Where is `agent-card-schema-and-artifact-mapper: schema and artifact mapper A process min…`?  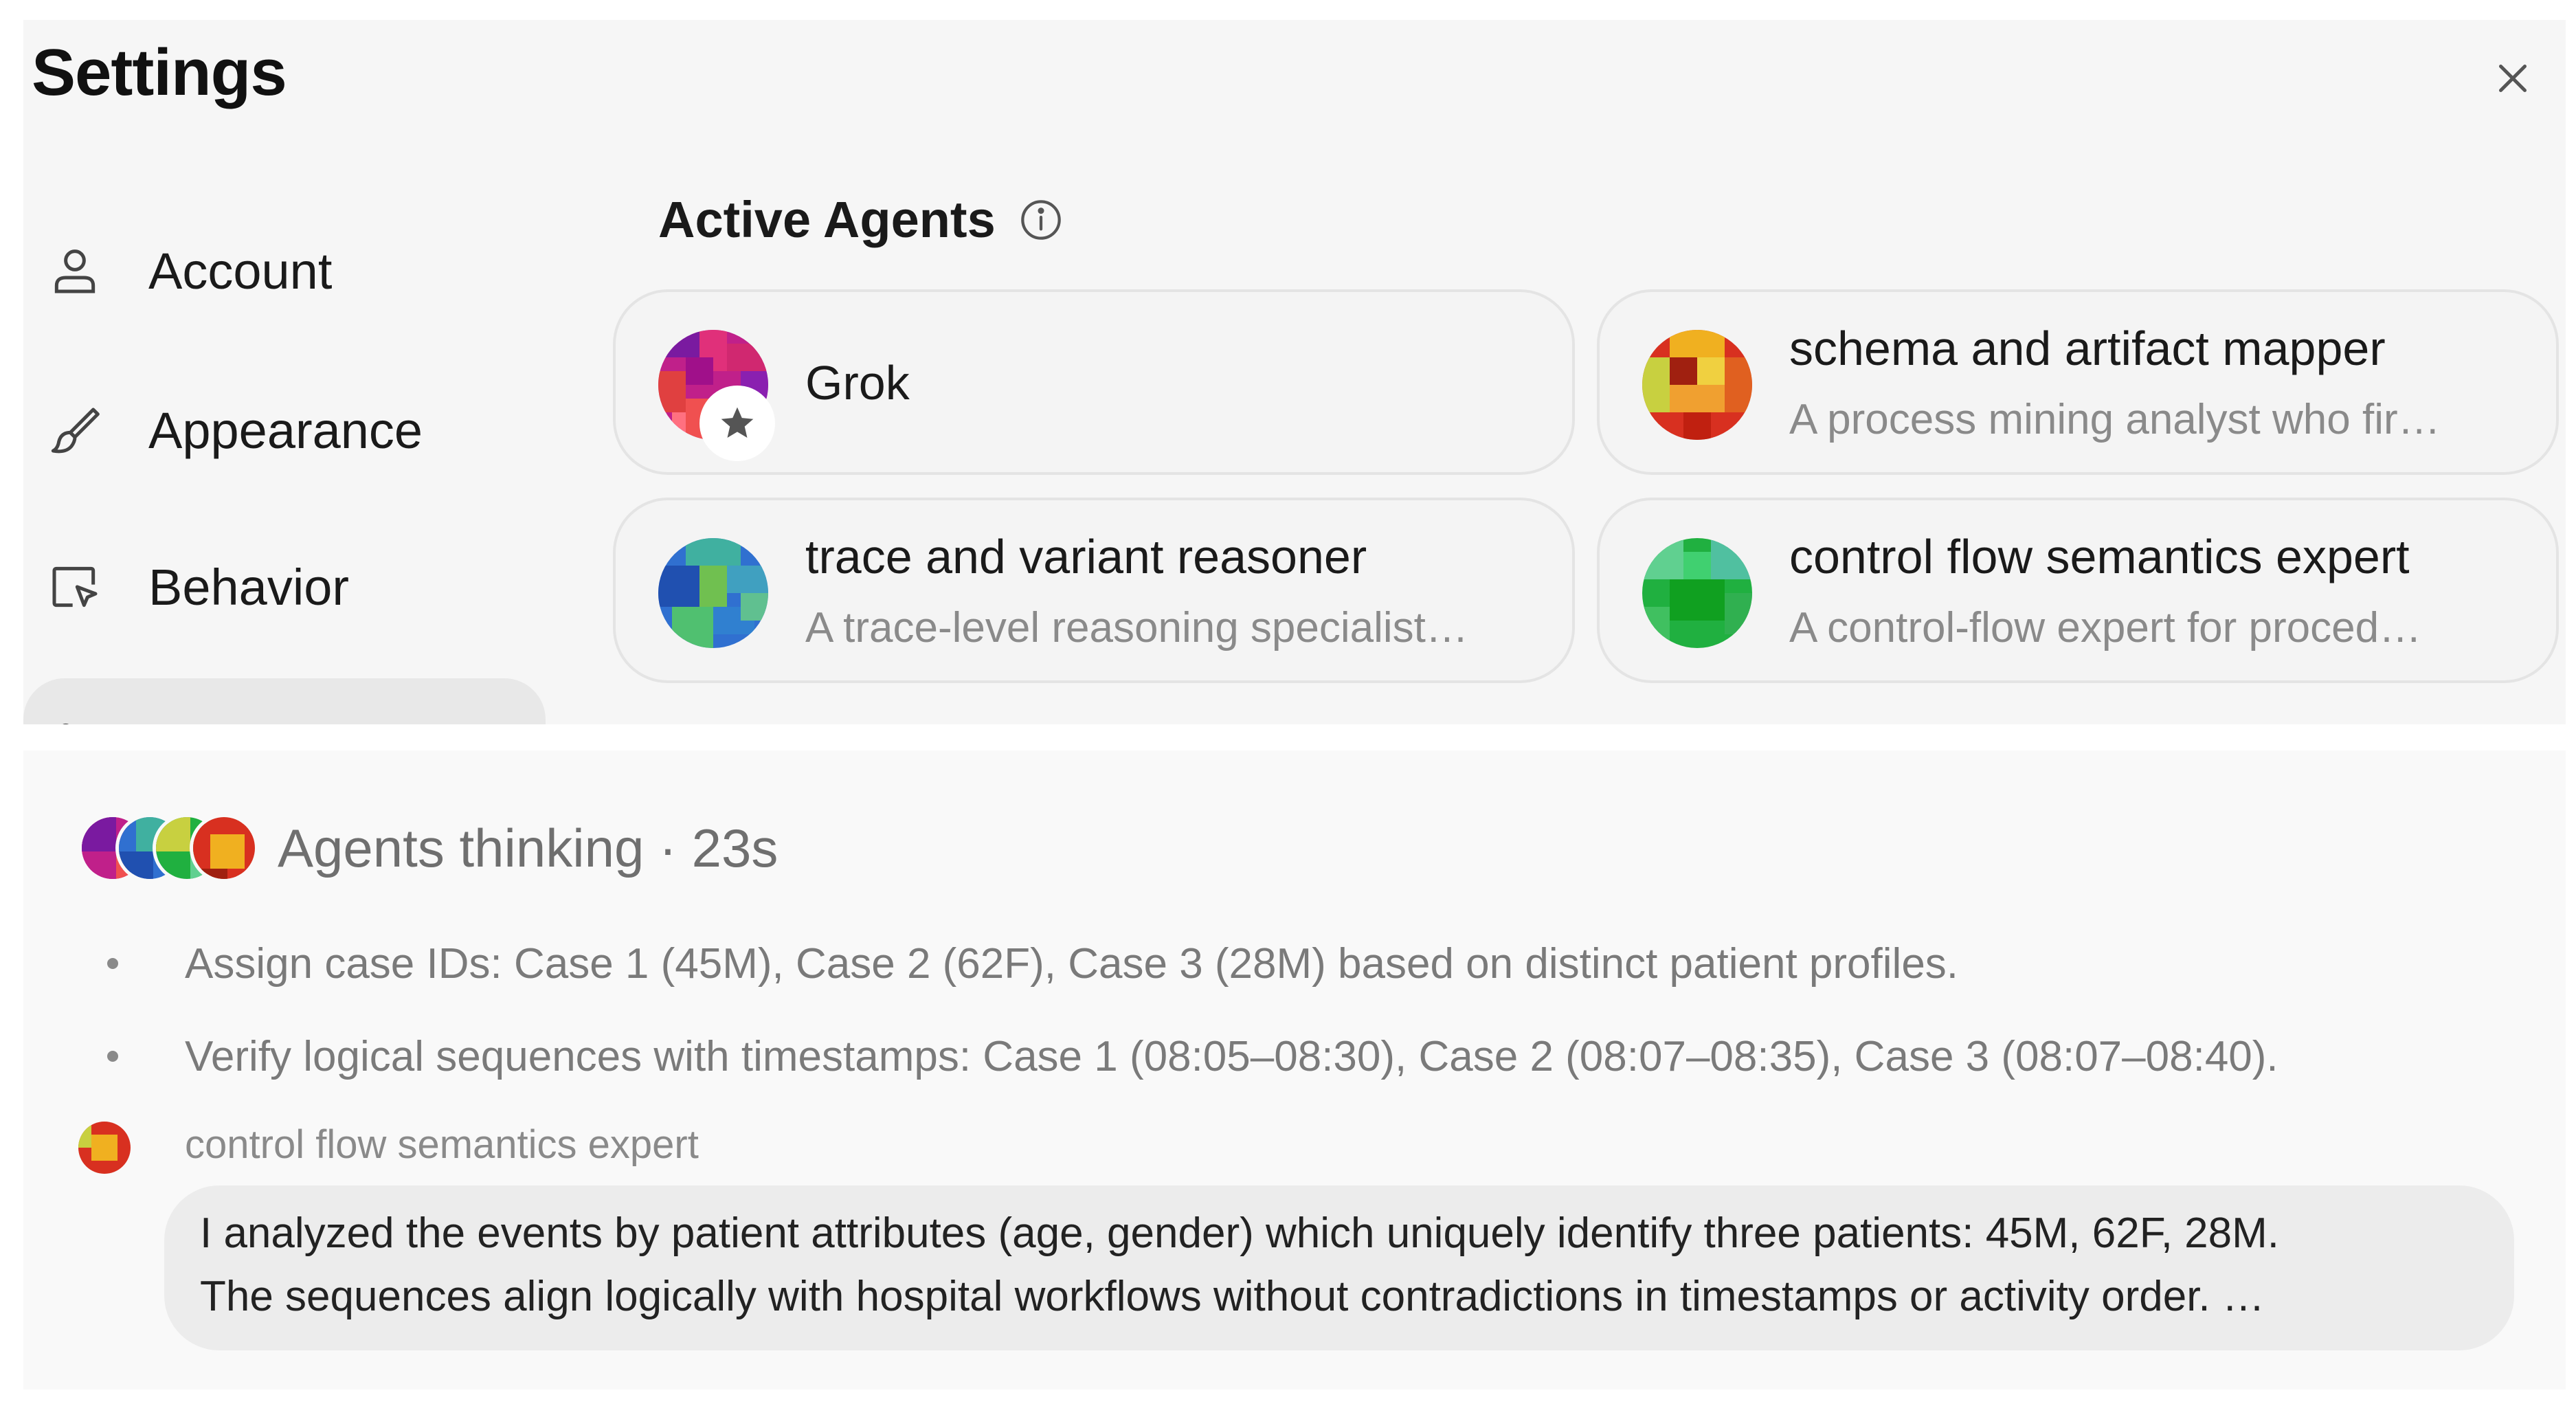
agent-card-schema-and-artifact-mapper: schema and artifact mapper A process min… is located at coordinates (2078, 382).